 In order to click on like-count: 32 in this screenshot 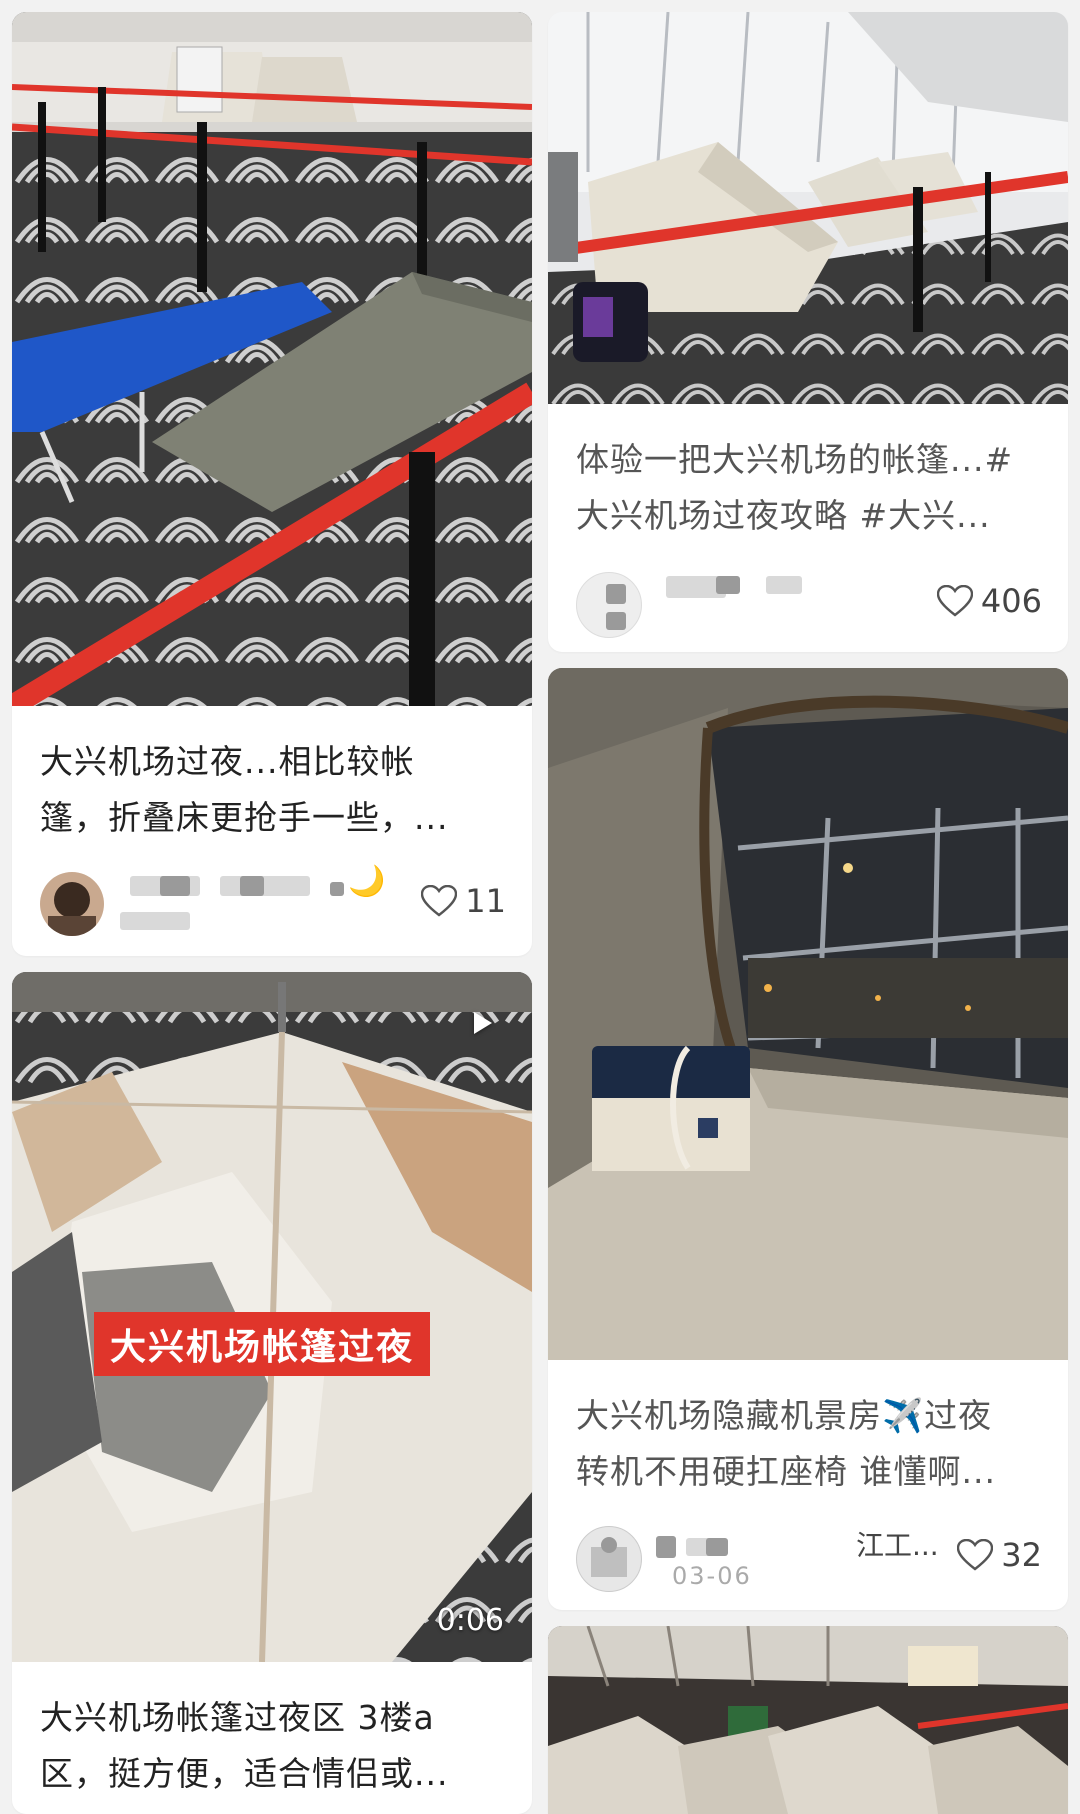, I will do `click(1021, 1555)`.